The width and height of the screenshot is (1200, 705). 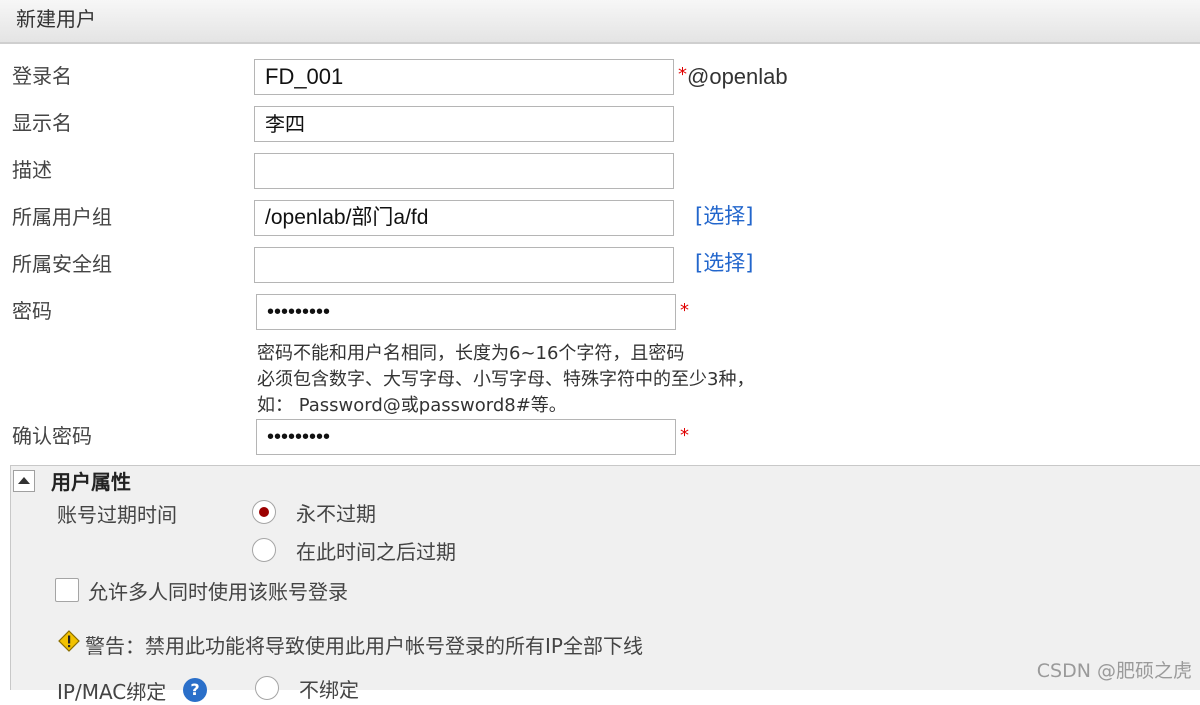 What do you see at coordinates (682, 74) in the screenshot?
I see `login-name-required-mark: *` at bounding box center [682, 74].